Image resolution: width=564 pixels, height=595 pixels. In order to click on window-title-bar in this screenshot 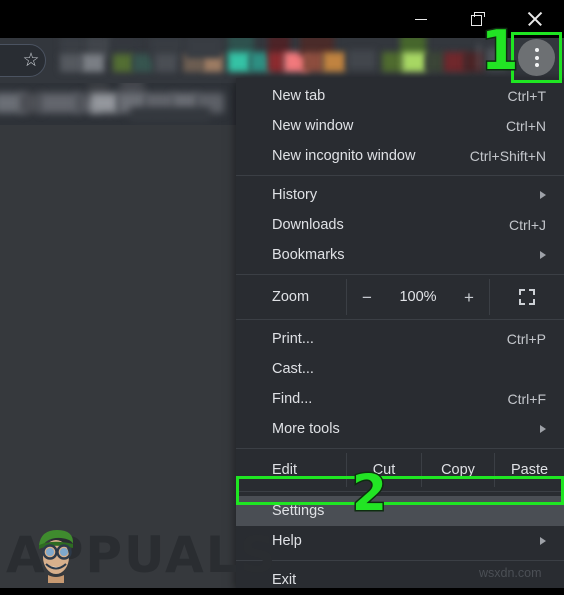, I will do `click(282, 19)`.